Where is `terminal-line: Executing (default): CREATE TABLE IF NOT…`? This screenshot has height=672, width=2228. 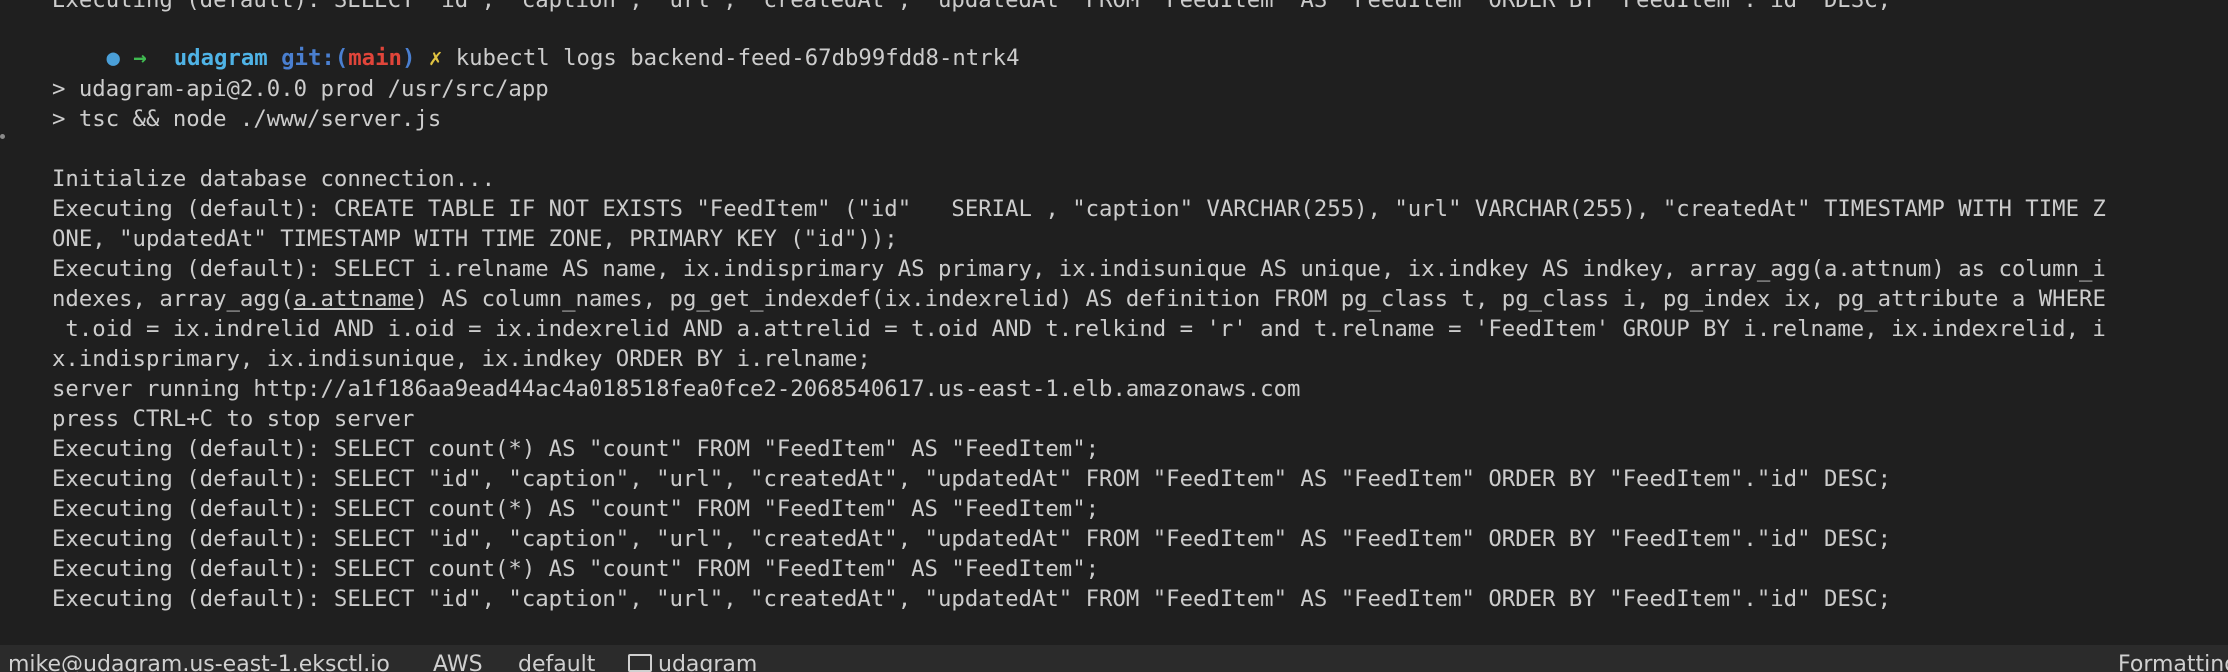
terminal-line: Executing (default): CREATE TABLE IF NOT… is located at coordinates (1079, 209).